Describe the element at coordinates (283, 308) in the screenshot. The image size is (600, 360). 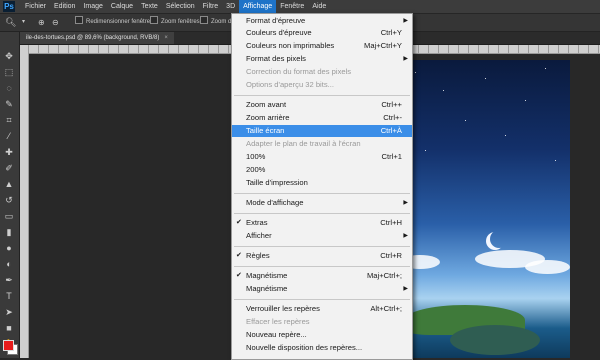
I see `menu-item-label: Verrouiller les repères` at that location.